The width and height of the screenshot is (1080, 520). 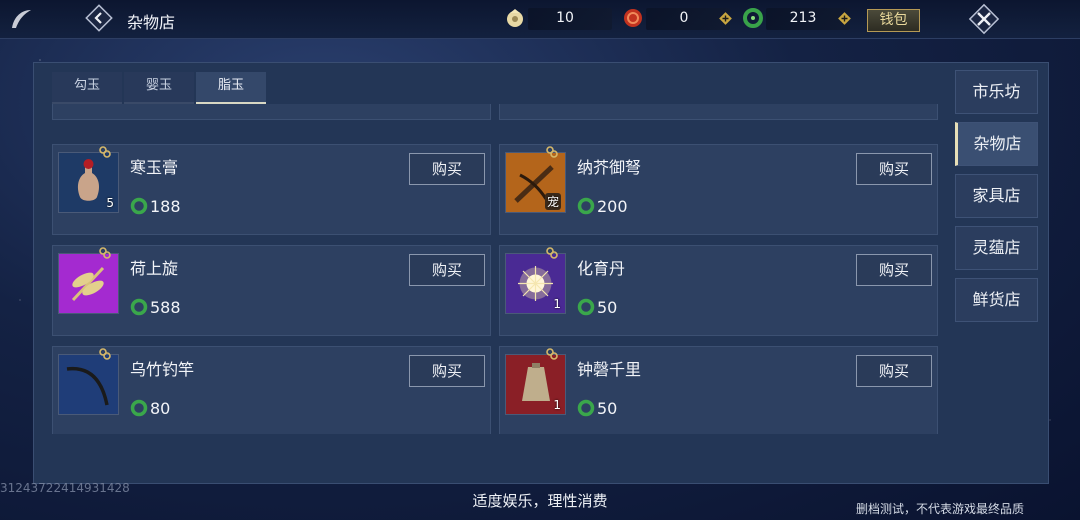 I want to click on fishing-rod-icon, so click(x=87, y=386).